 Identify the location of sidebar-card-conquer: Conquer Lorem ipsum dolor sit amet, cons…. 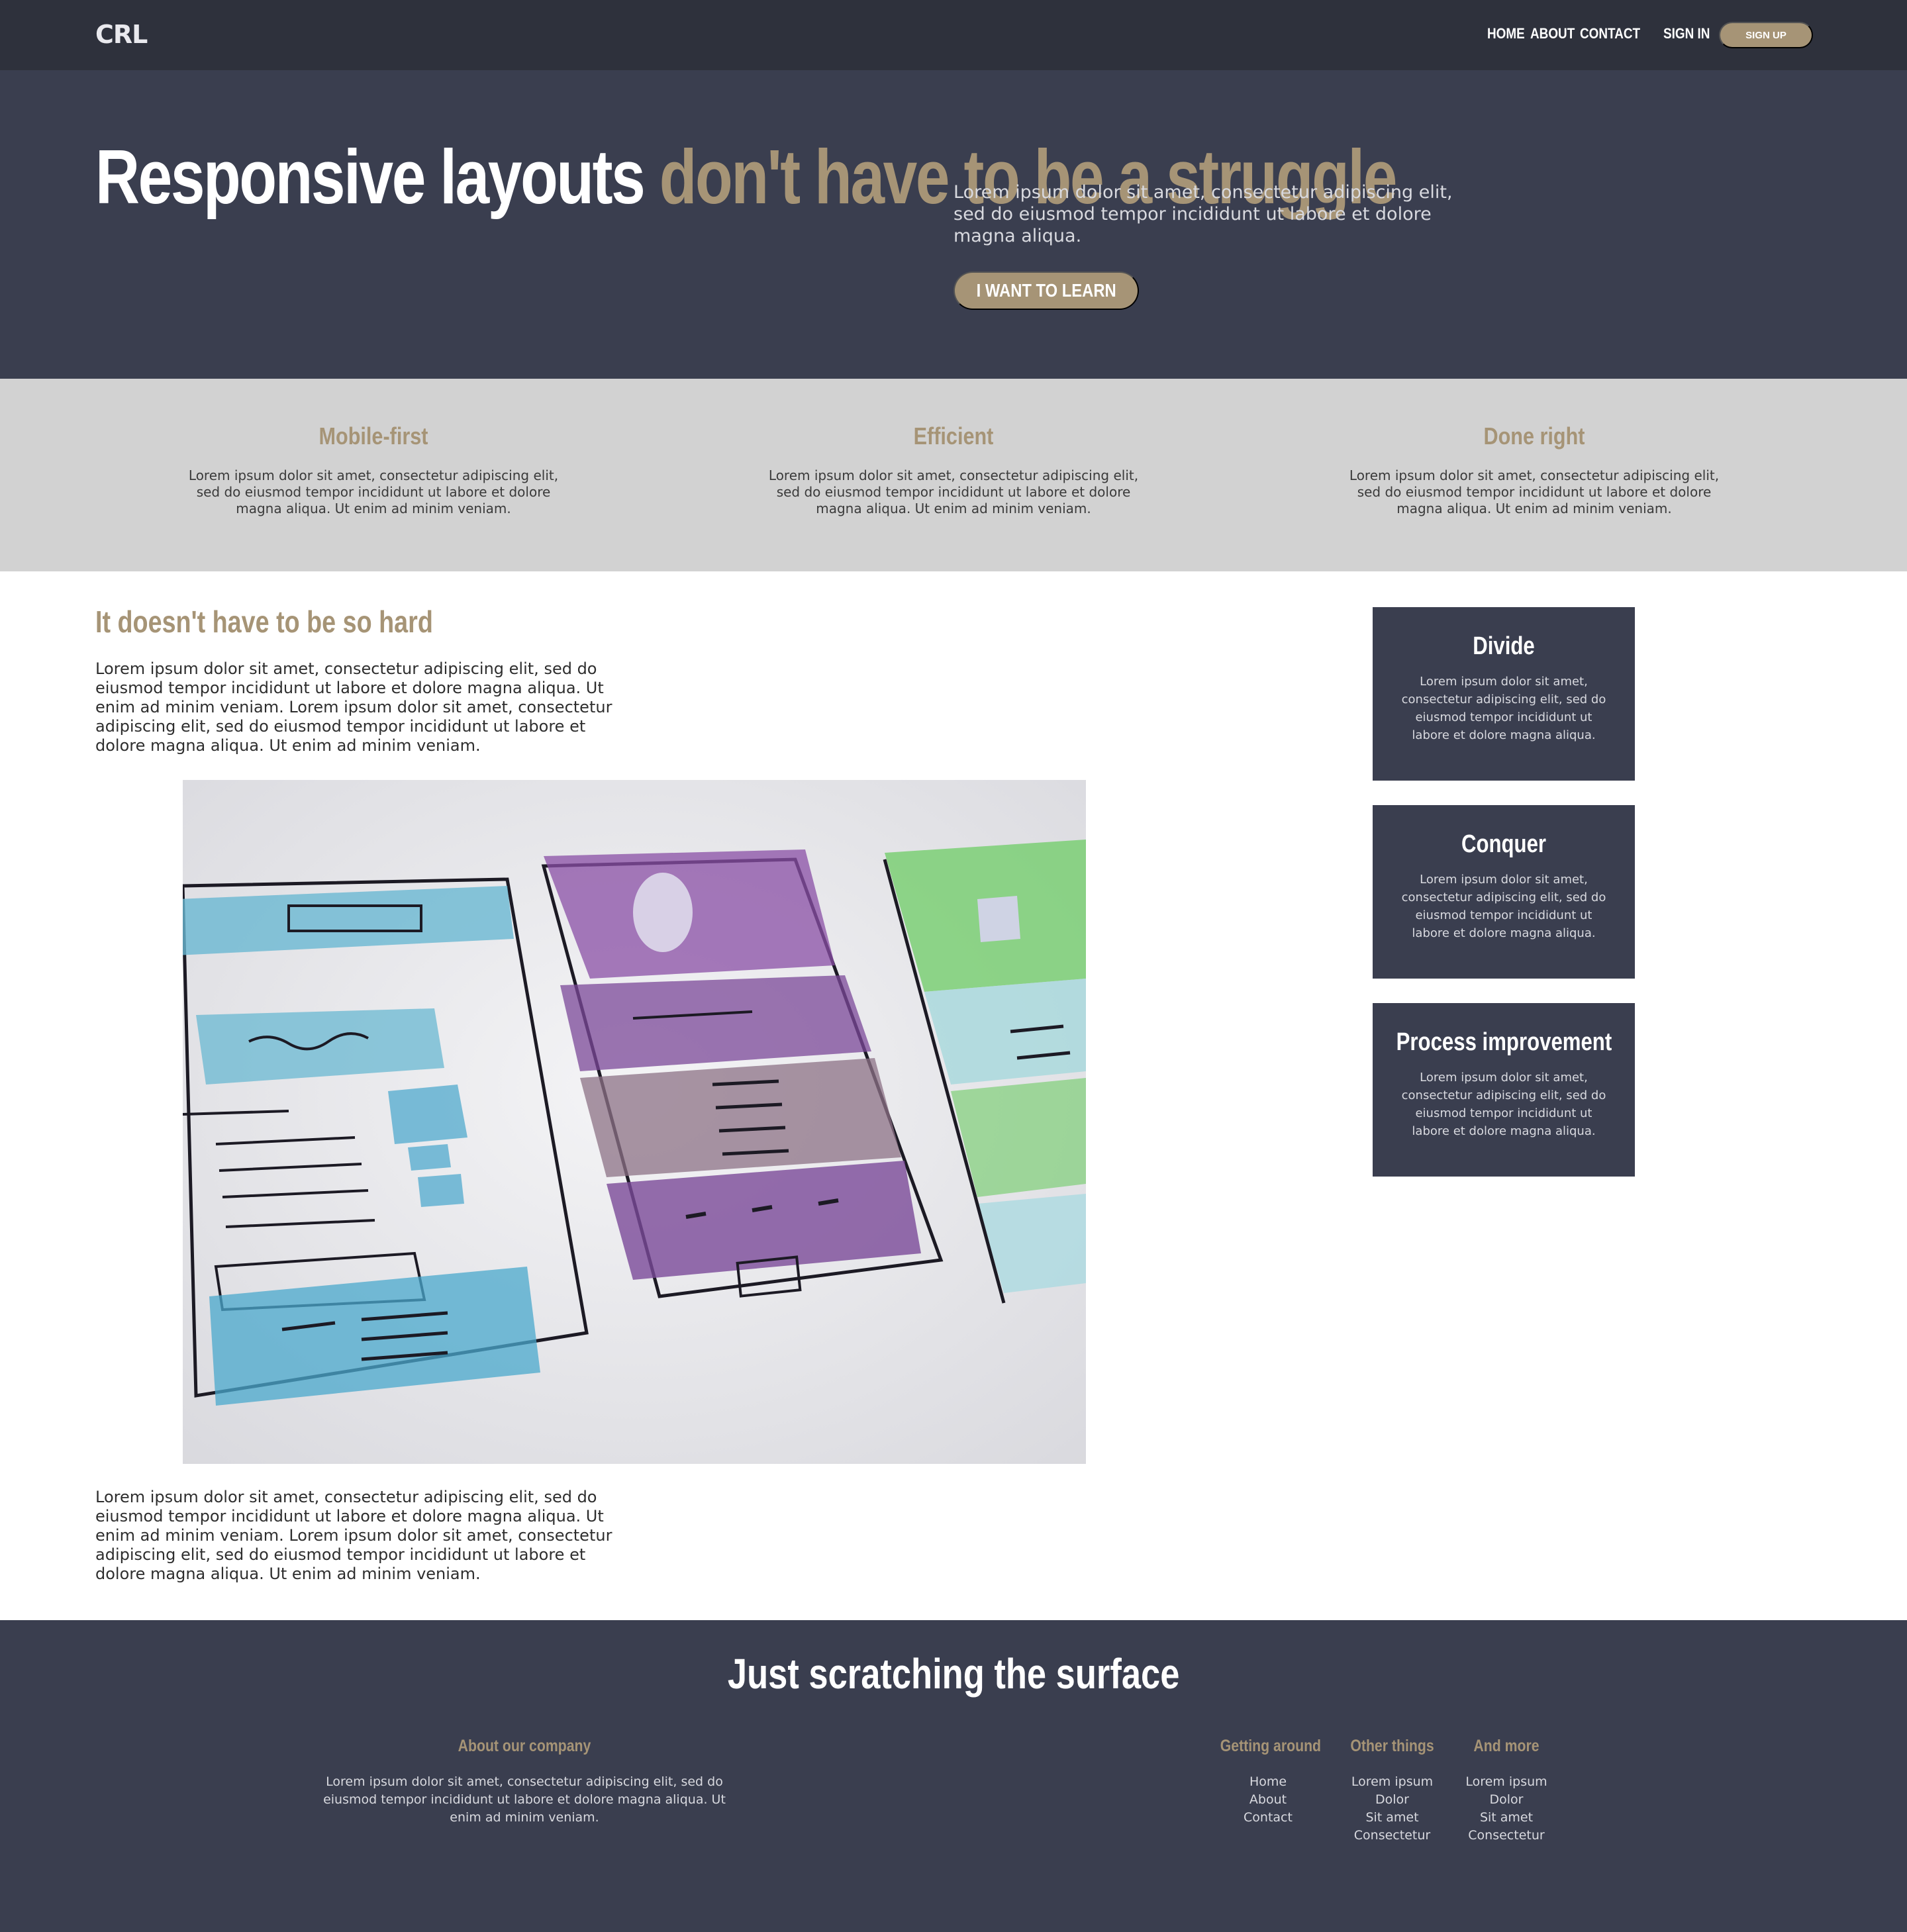
(1504, 892).